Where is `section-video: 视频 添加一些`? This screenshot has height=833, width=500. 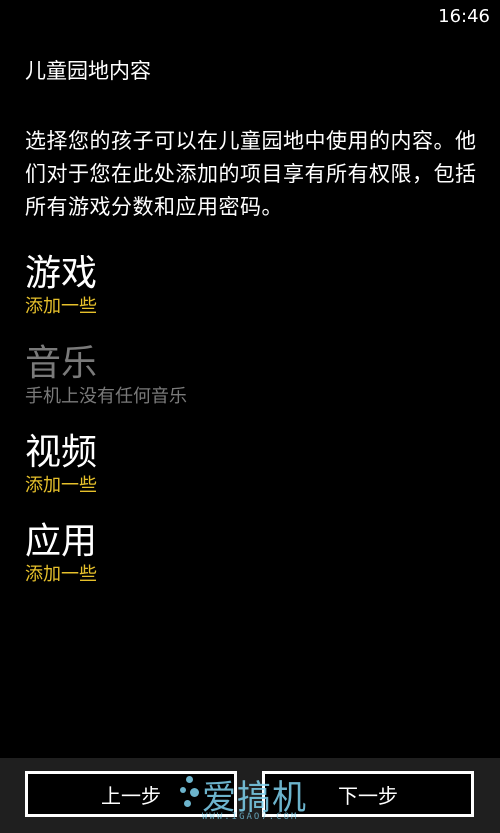
section-video: 视频 添加一些 is located at coordinates (61, 464).